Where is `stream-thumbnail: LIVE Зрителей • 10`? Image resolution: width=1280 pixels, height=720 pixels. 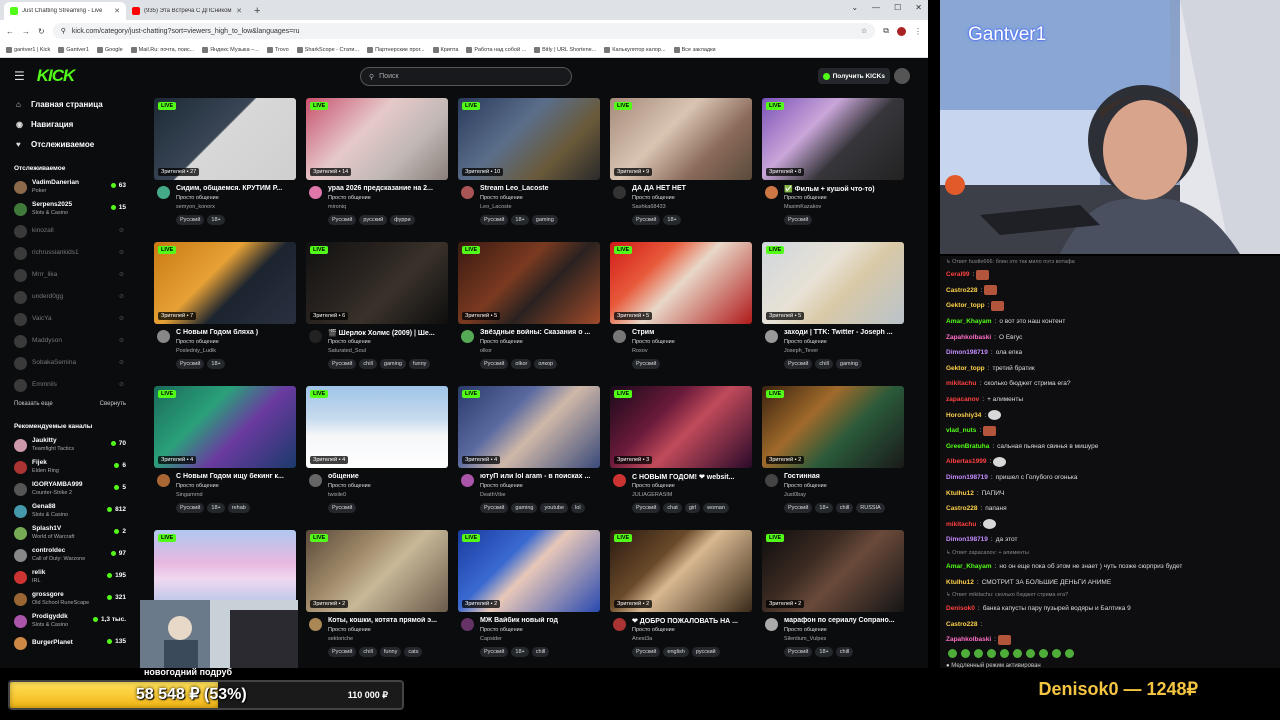
stream-thumbnail: LIVE Зрителей • 10 is located at coordinates (529, 139).